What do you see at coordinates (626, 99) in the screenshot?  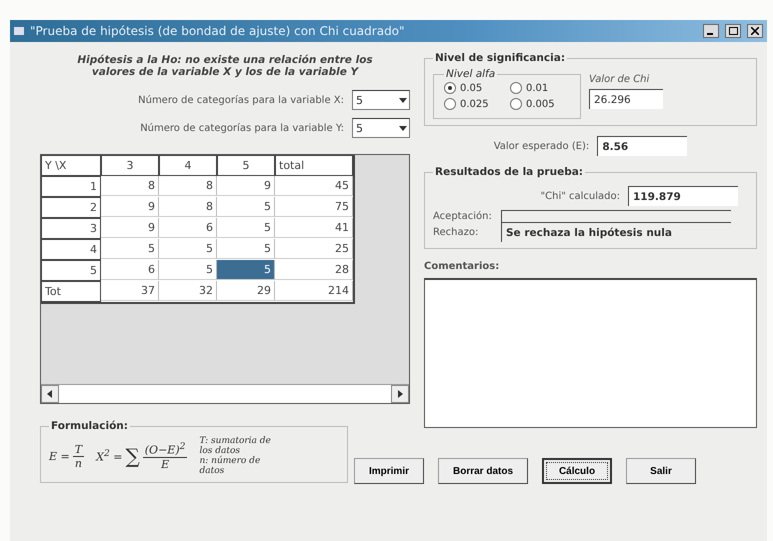 I see `critical-value-field: 26.296` at bounding box center [626, 99].